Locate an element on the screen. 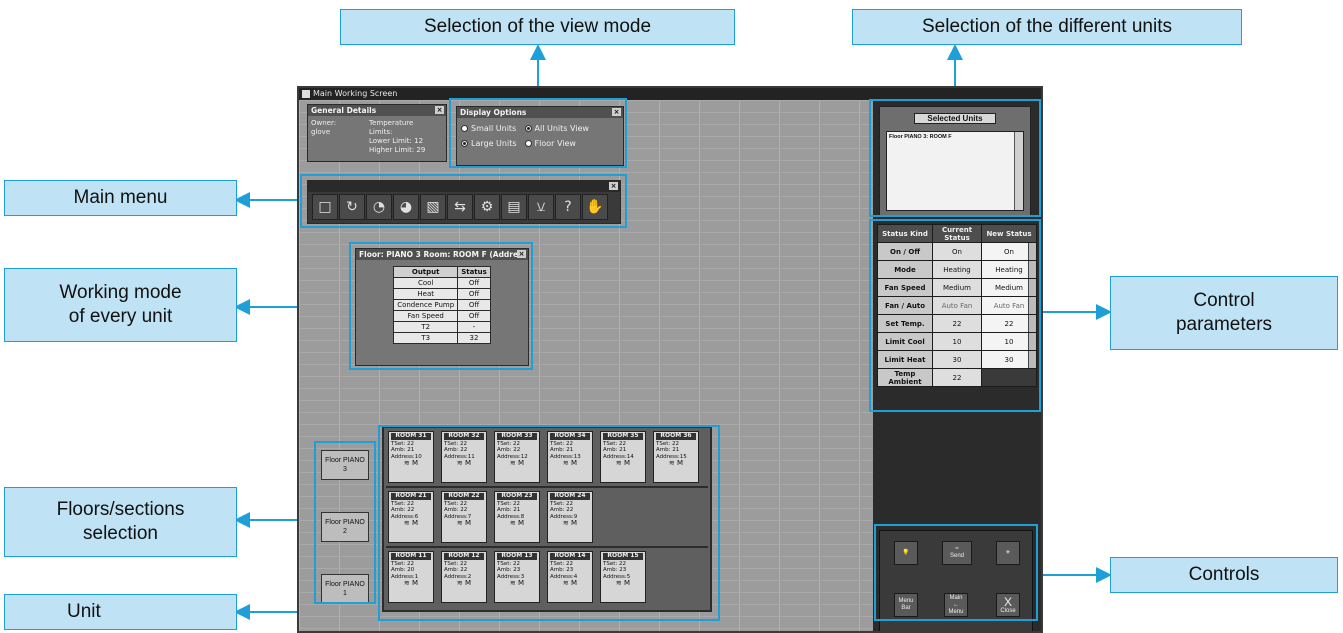  callout-working-mode-line1: Working mode is located at coordinates (120, 293).